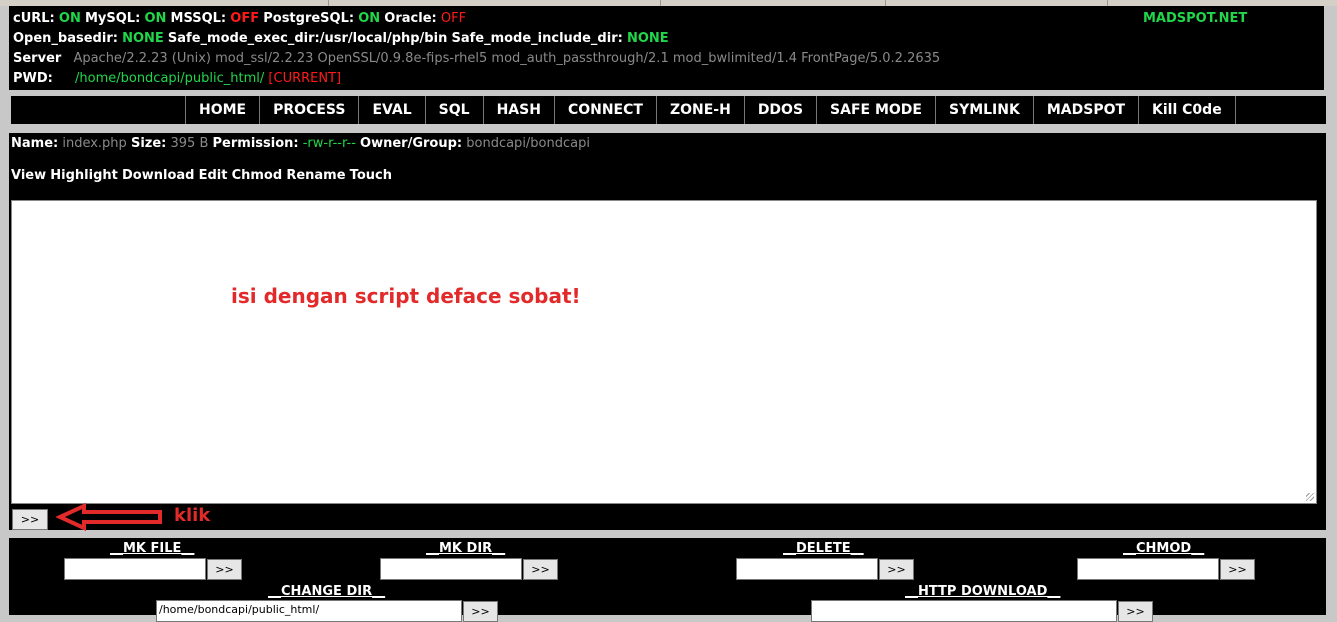 This screenshot has width=1337, height=622. I want to click on curl-label: cURL:, so click(34, 18).